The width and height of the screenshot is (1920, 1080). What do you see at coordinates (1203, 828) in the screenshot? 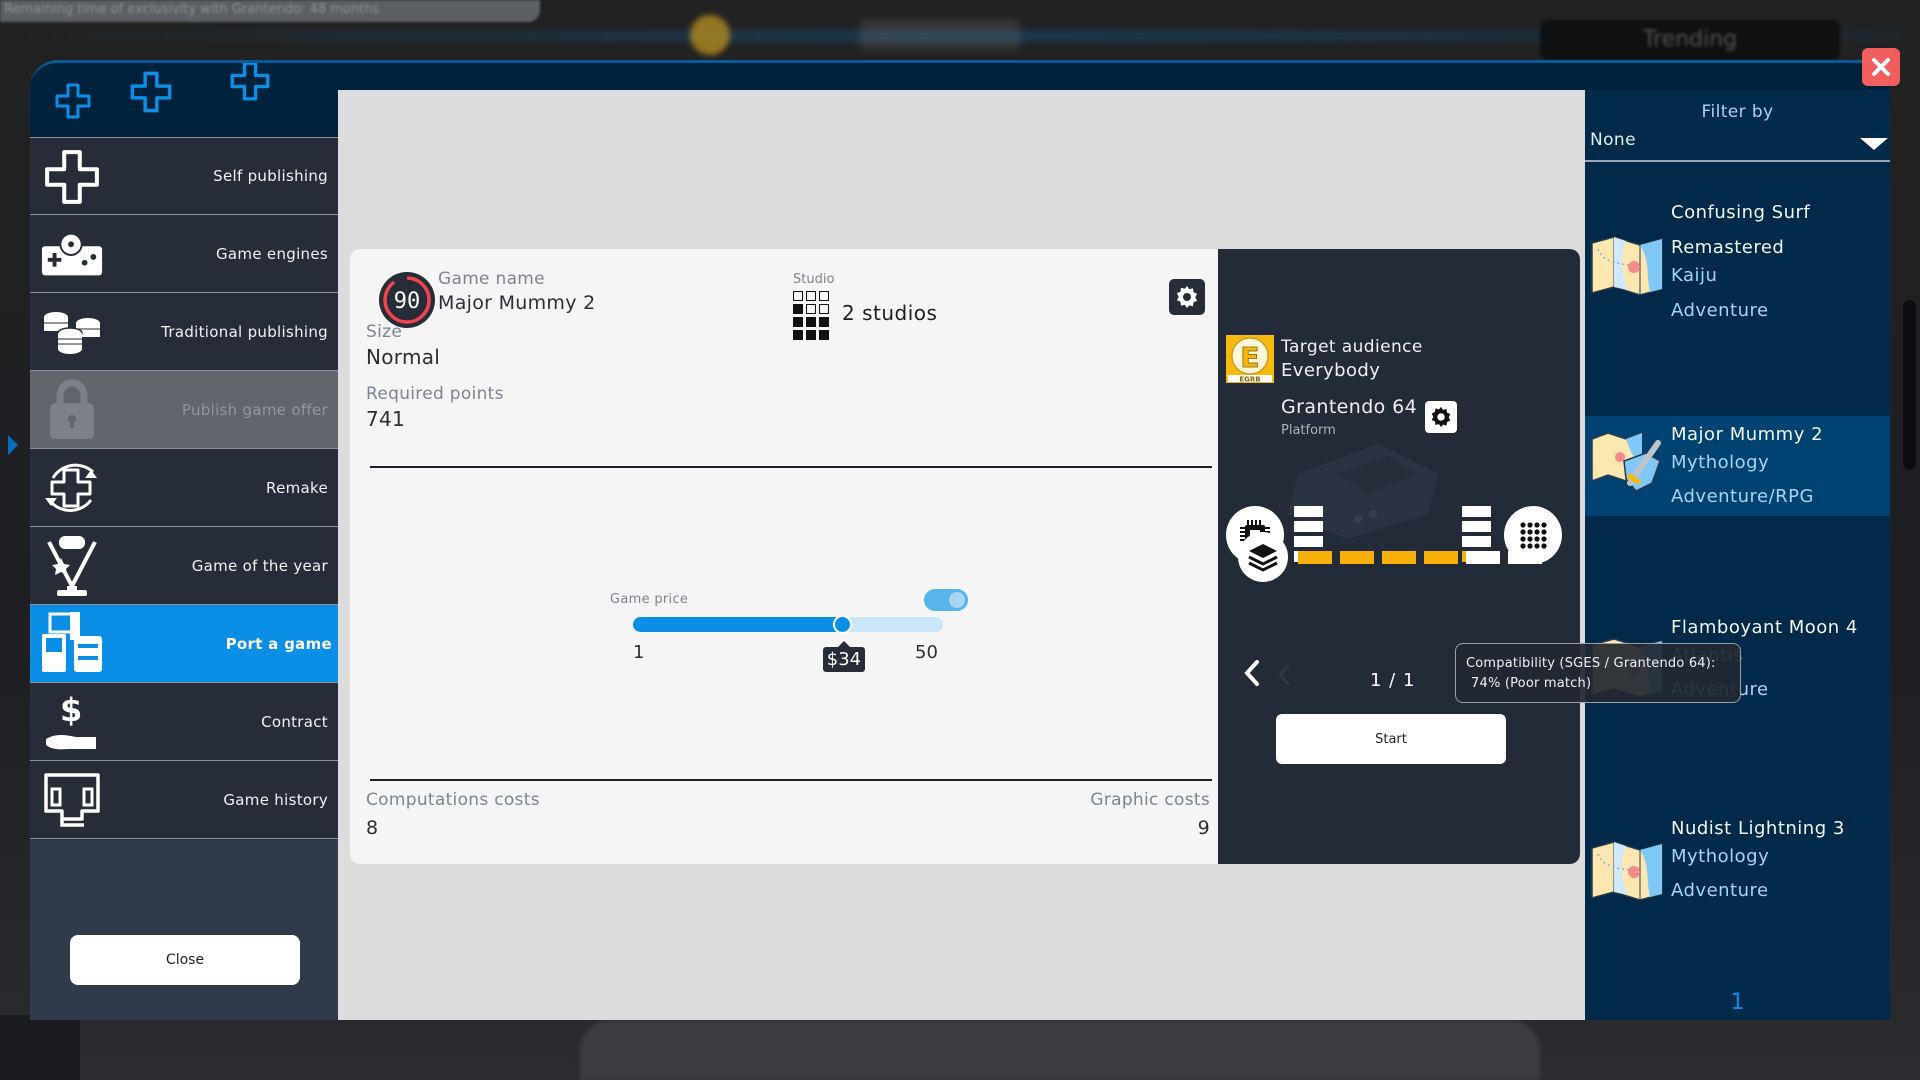
I see `graphic-costs-value: 9` at bounding box center [1203, 828].